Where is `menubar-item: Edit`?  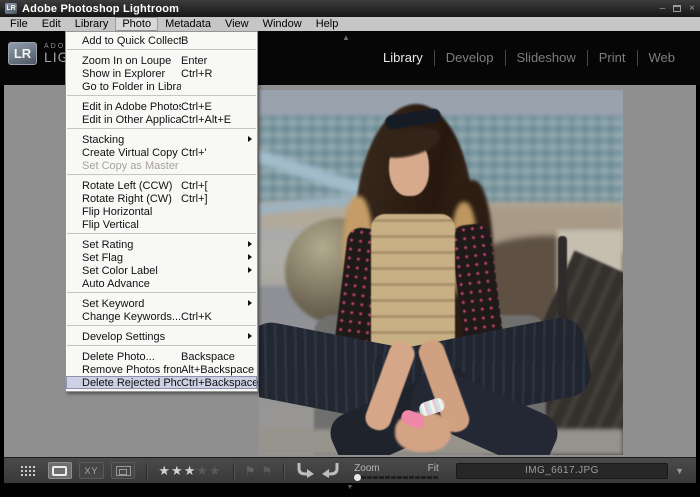 menubar-item: Edit is located at coordinates (51, 24).